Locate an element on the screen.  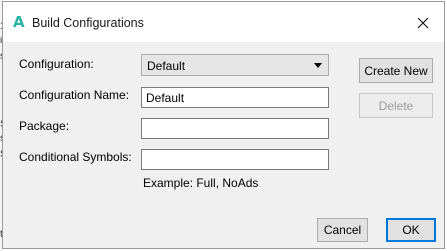
configuration-name-field is located at coordinates (235, 97).